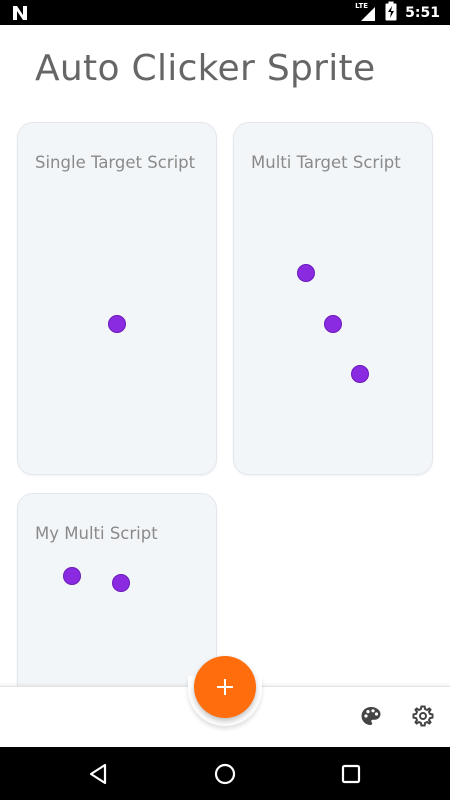  Describe the element at coordinates (225, 12) in the screenshot. I see `status-bar: LTE 5:51` at that location.